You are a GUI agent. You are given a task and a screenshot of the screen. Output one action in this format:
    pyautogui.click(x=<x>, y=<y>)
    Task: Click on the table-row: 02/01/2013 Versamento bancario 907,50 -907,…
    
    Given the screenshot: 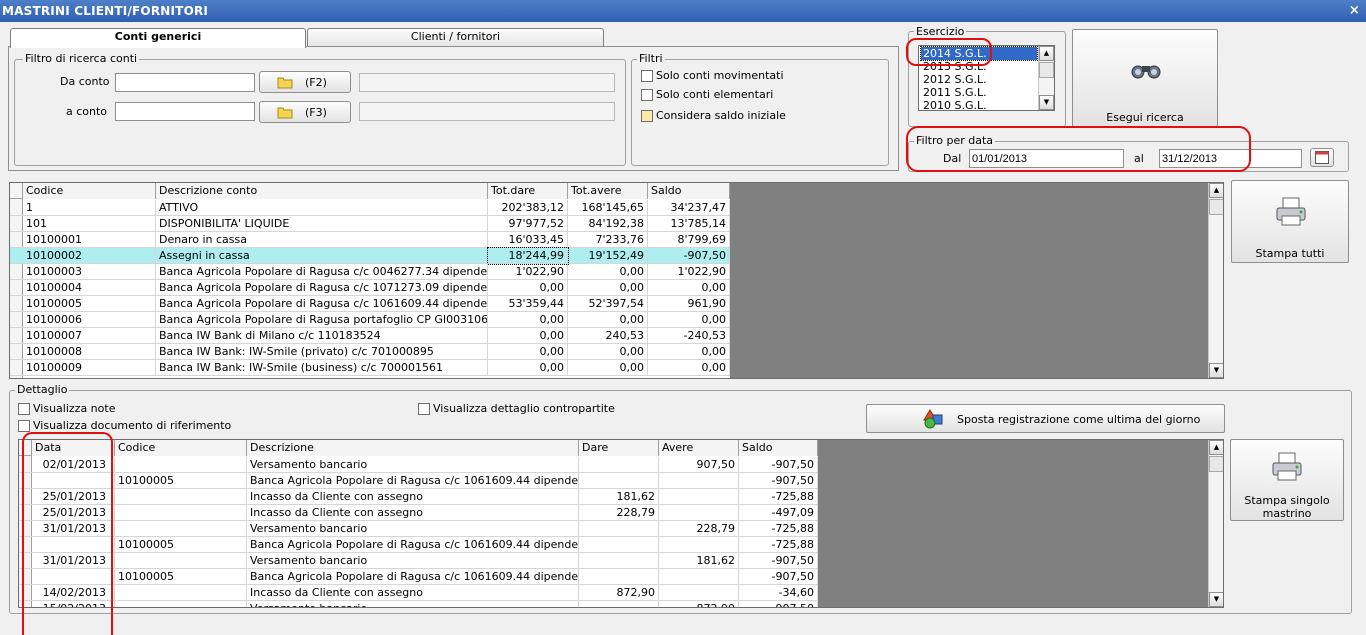 What is the action you would take?
    pyautogui.click(x=418, y=465)
    